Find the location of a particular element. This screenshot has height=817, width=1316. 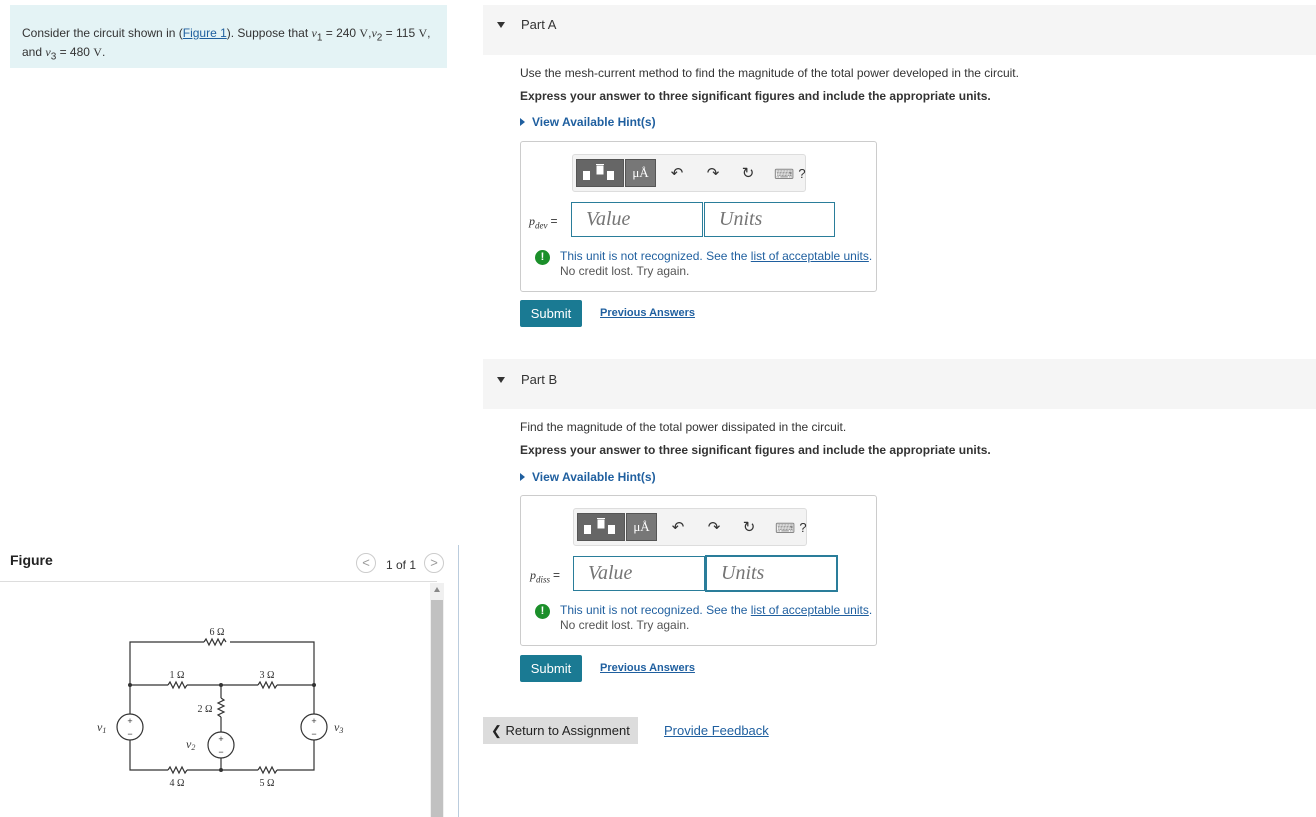

scroll-thumb is located at coordinates (437, 708).